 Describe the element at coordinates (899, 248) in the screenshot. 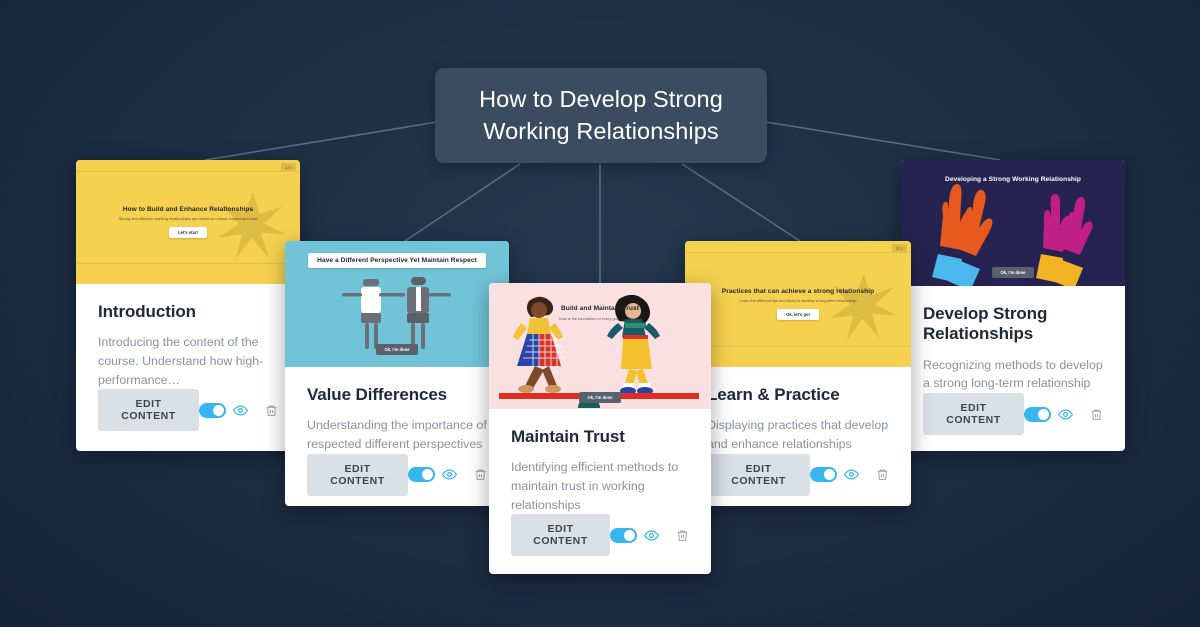

I see `thumb-progress-badge: 3/4` at that location.